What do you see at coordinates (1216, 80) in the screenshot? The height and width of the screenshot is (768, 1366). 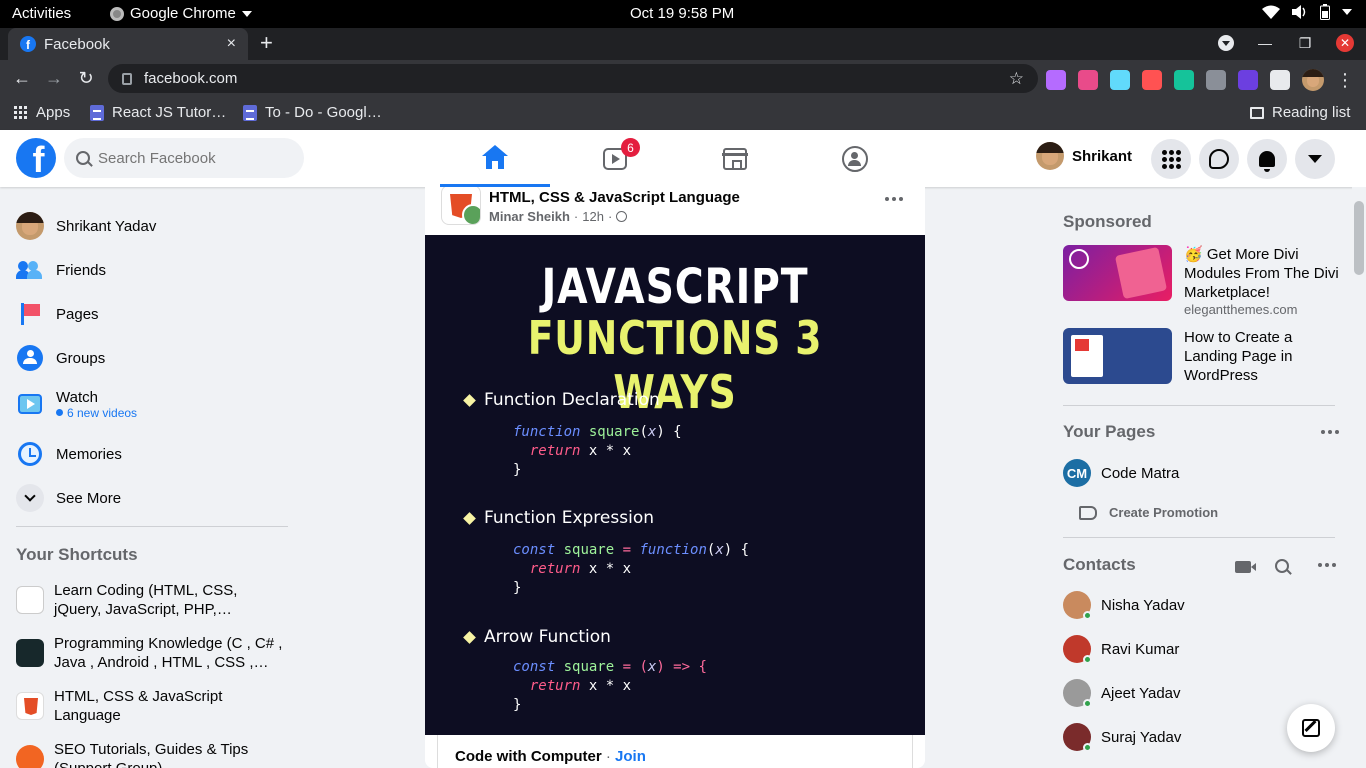 I see `extension-code-icon` at bounding box center [1216, 80].